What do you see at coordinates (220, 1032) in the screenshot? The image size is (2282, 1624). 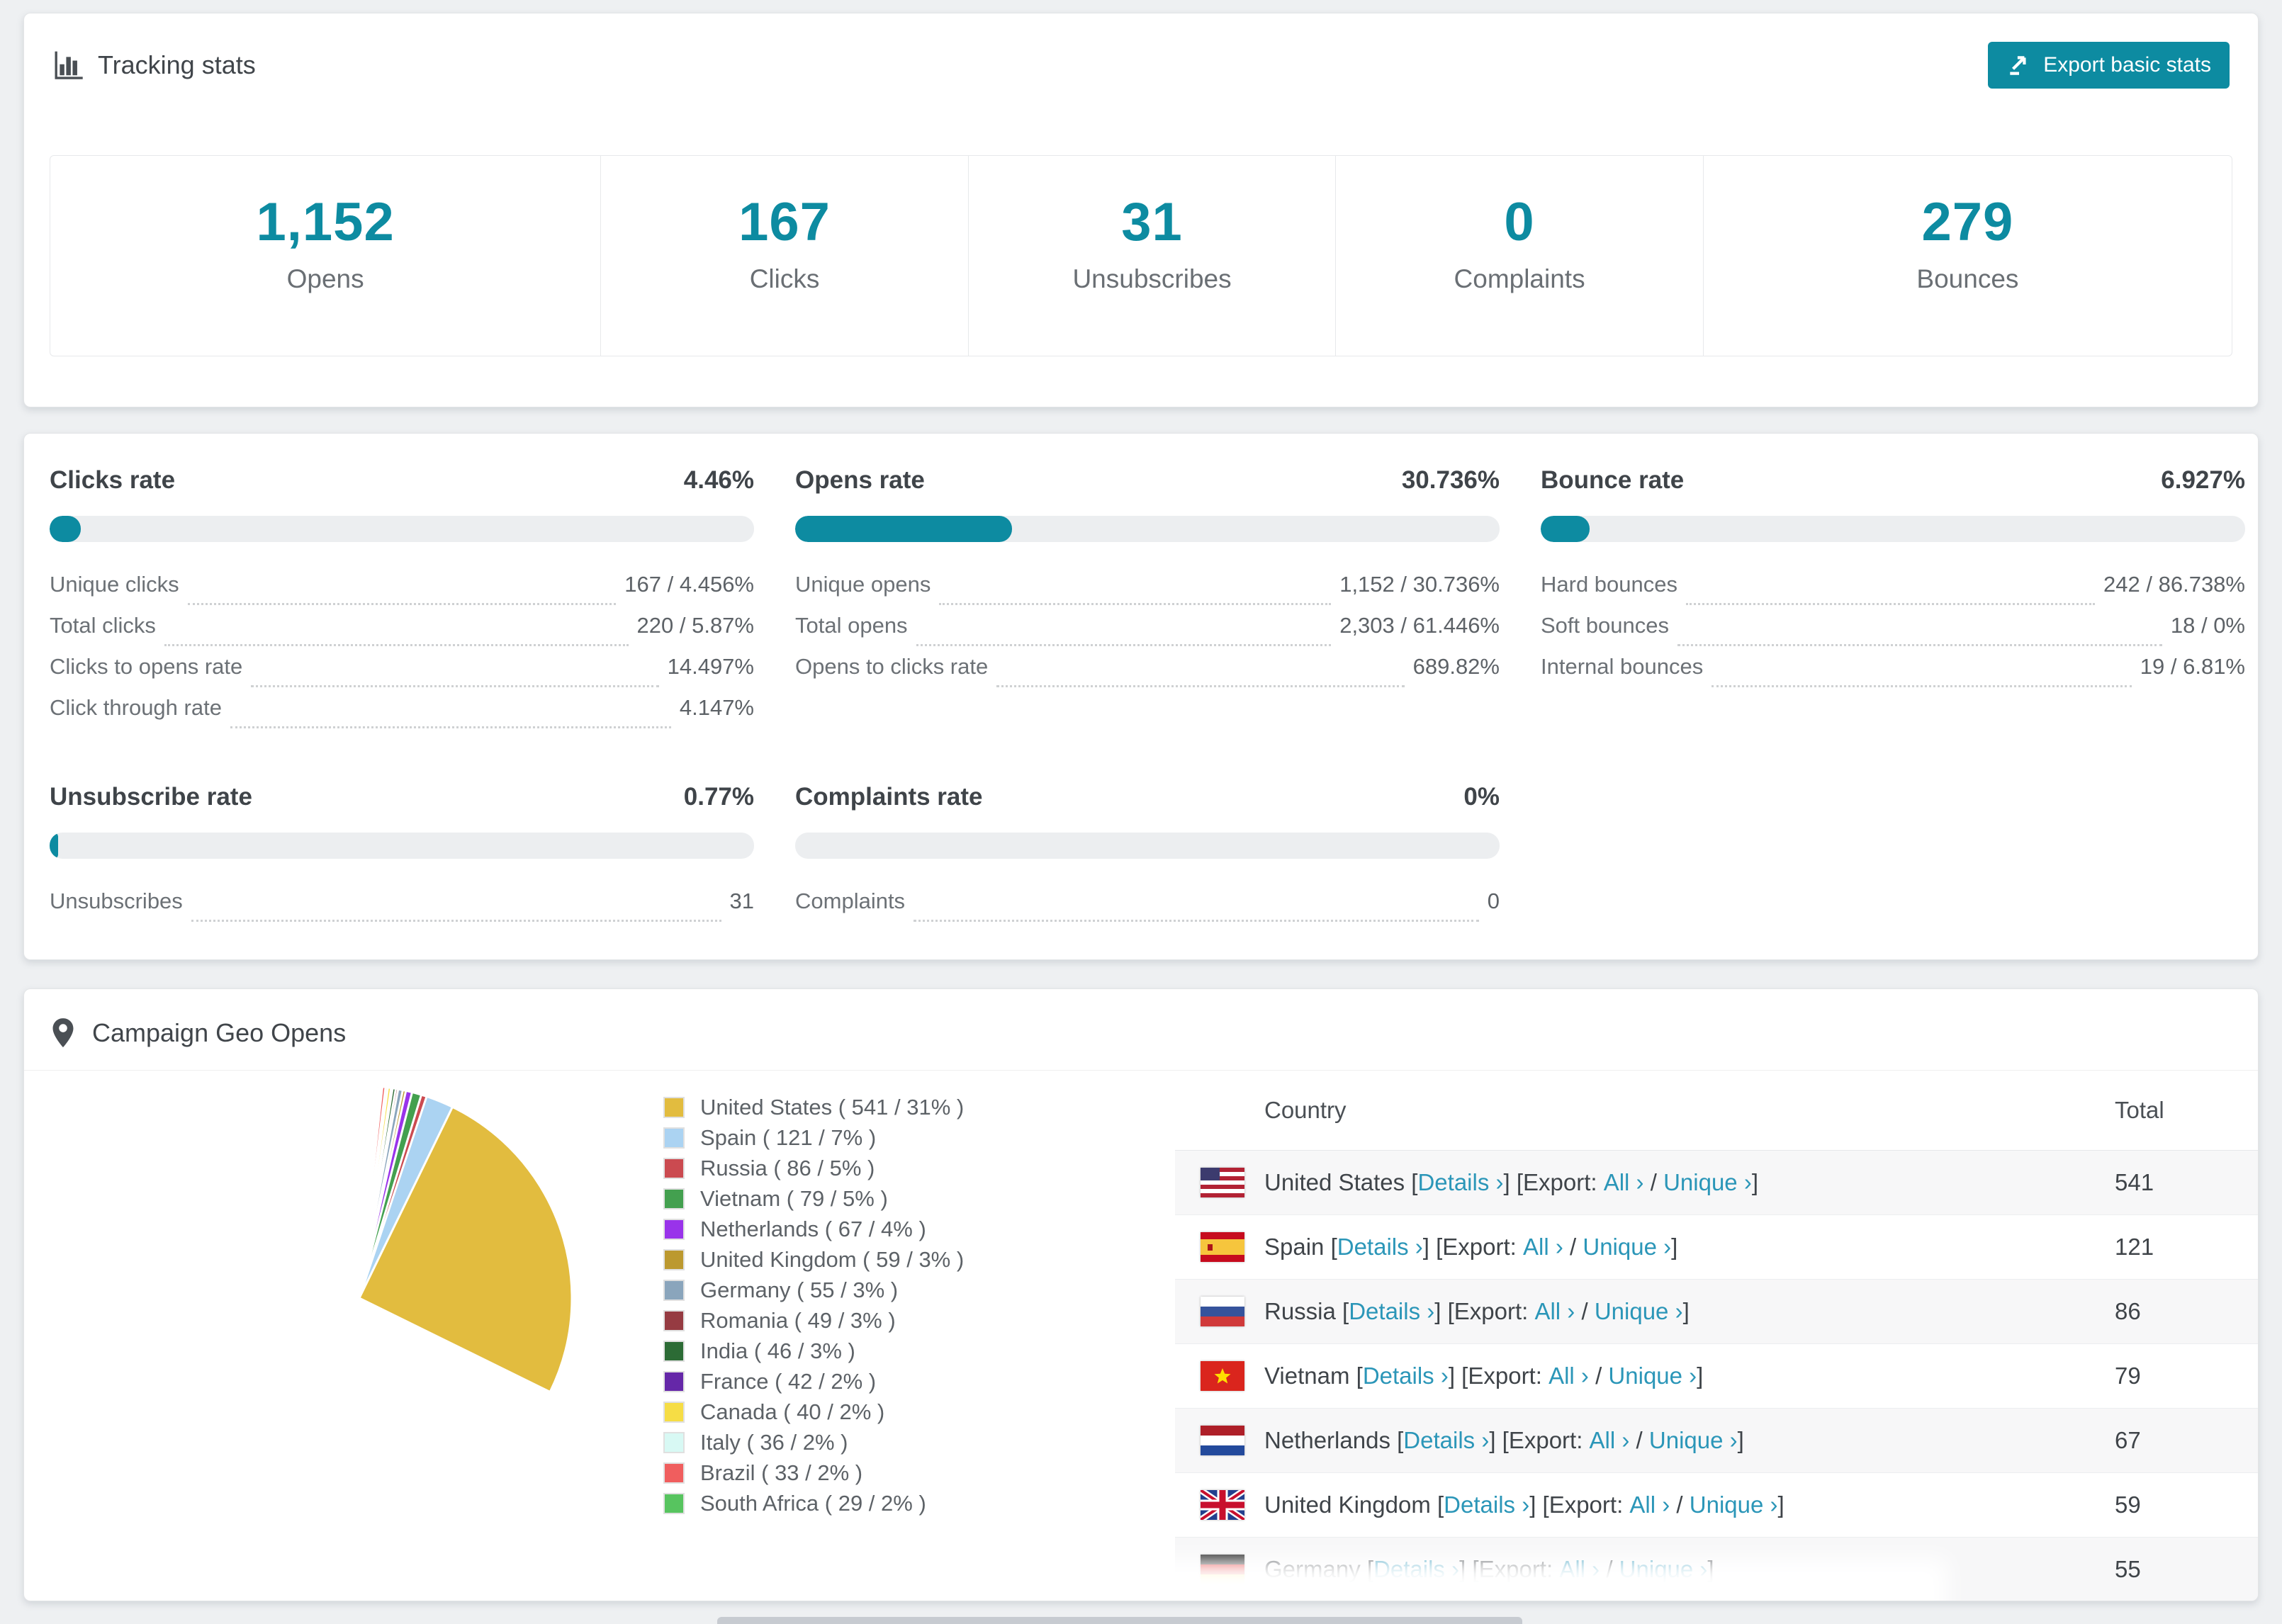 I see `geo-panel-title: Campaign Geo Opens` at bounding box center [220, 1032].